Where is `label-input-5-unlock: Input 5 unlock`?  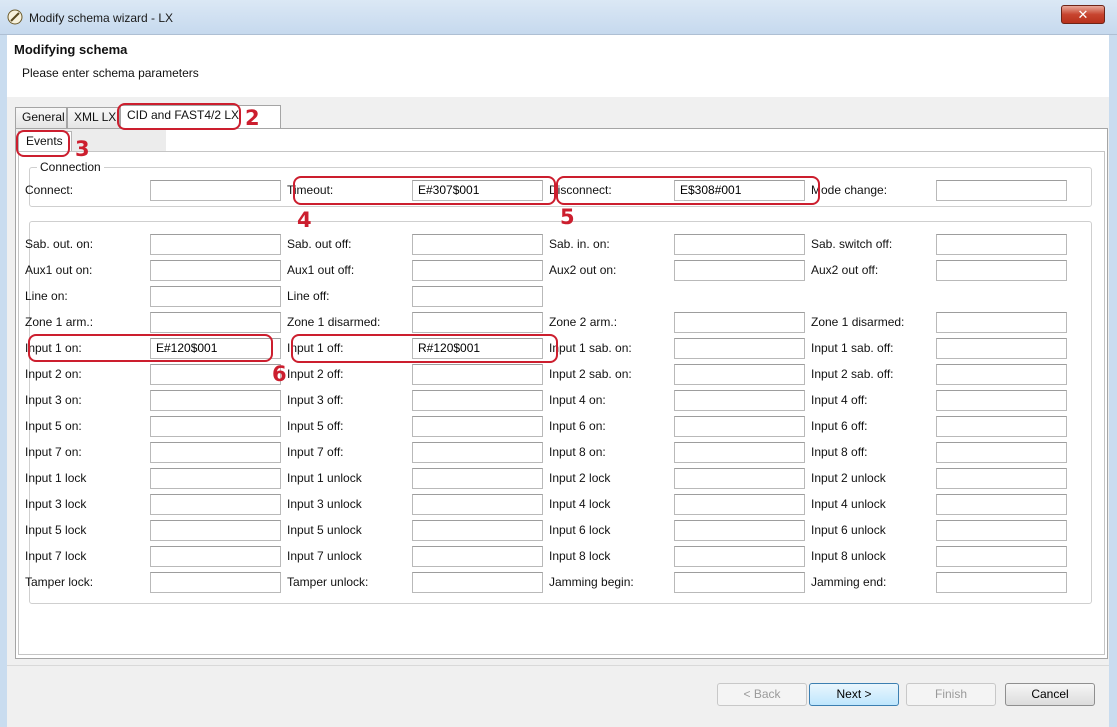
label-input-5-unlock: Input 5 unlock is located at coordinates (324, 530).